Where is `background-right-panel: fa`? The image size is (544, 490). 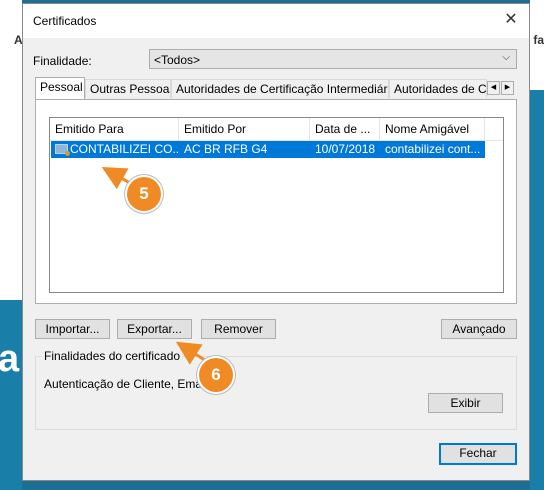
background-right-panel: fa is located at coordinates (537, 245).